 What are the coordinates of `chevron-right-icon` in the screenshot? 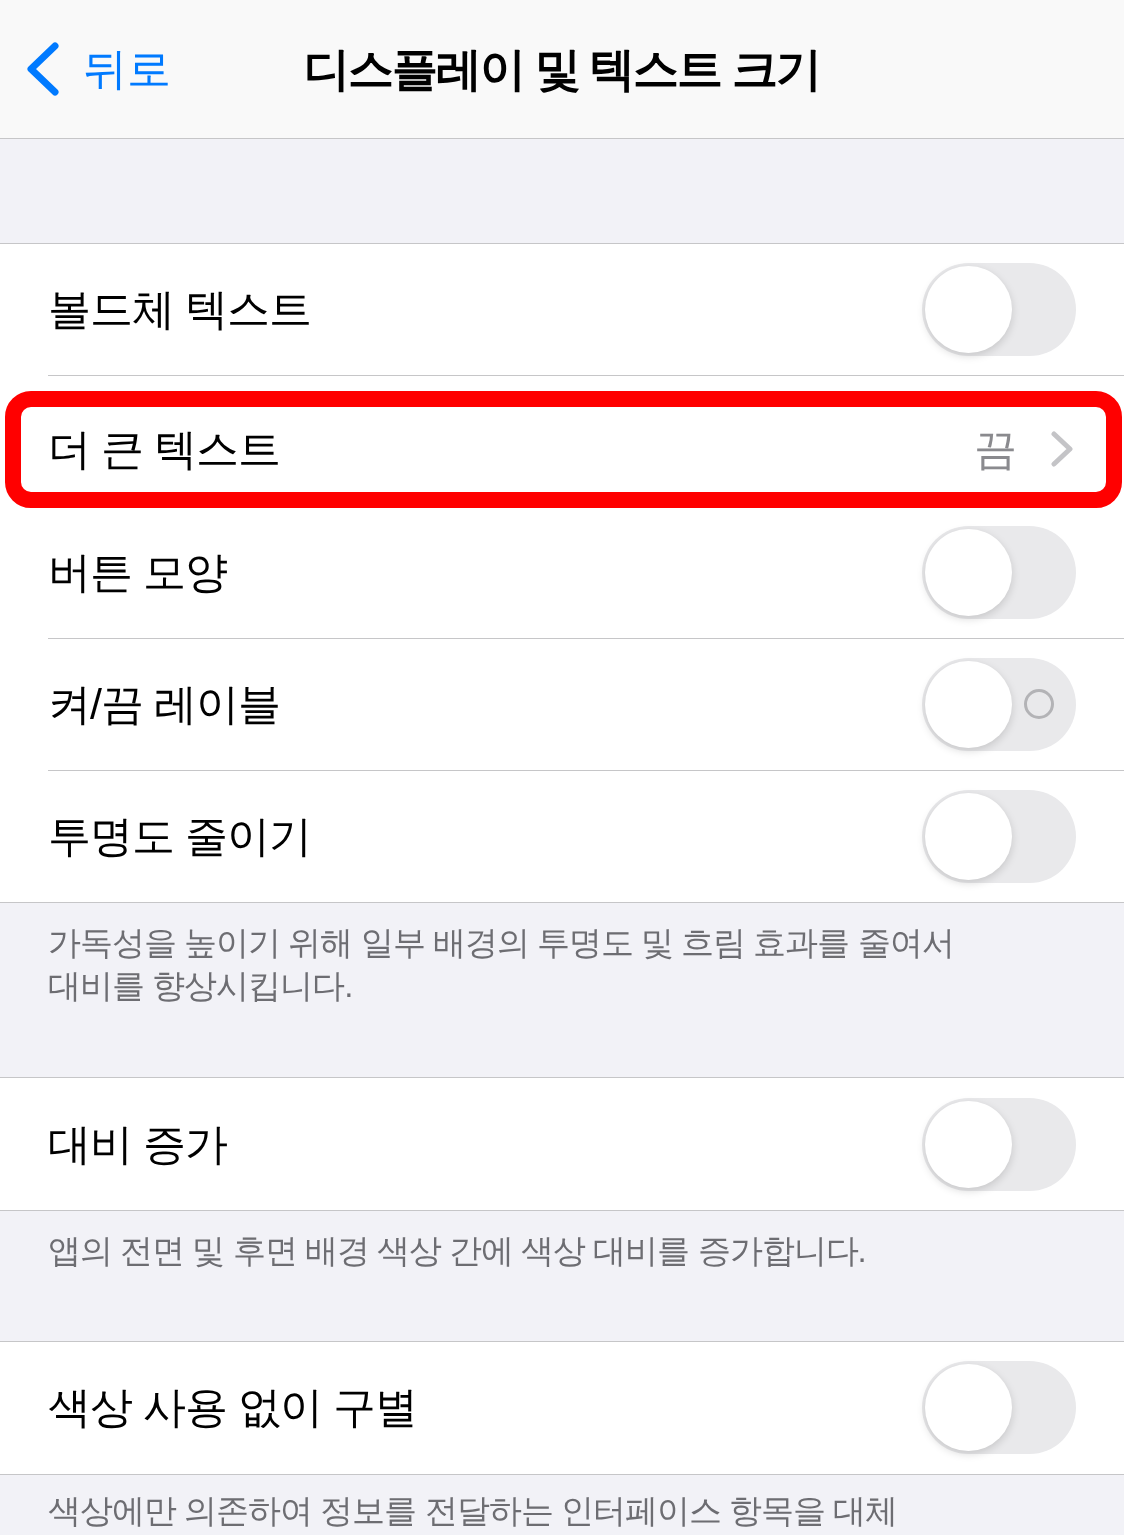 It's located at (1062, 449).